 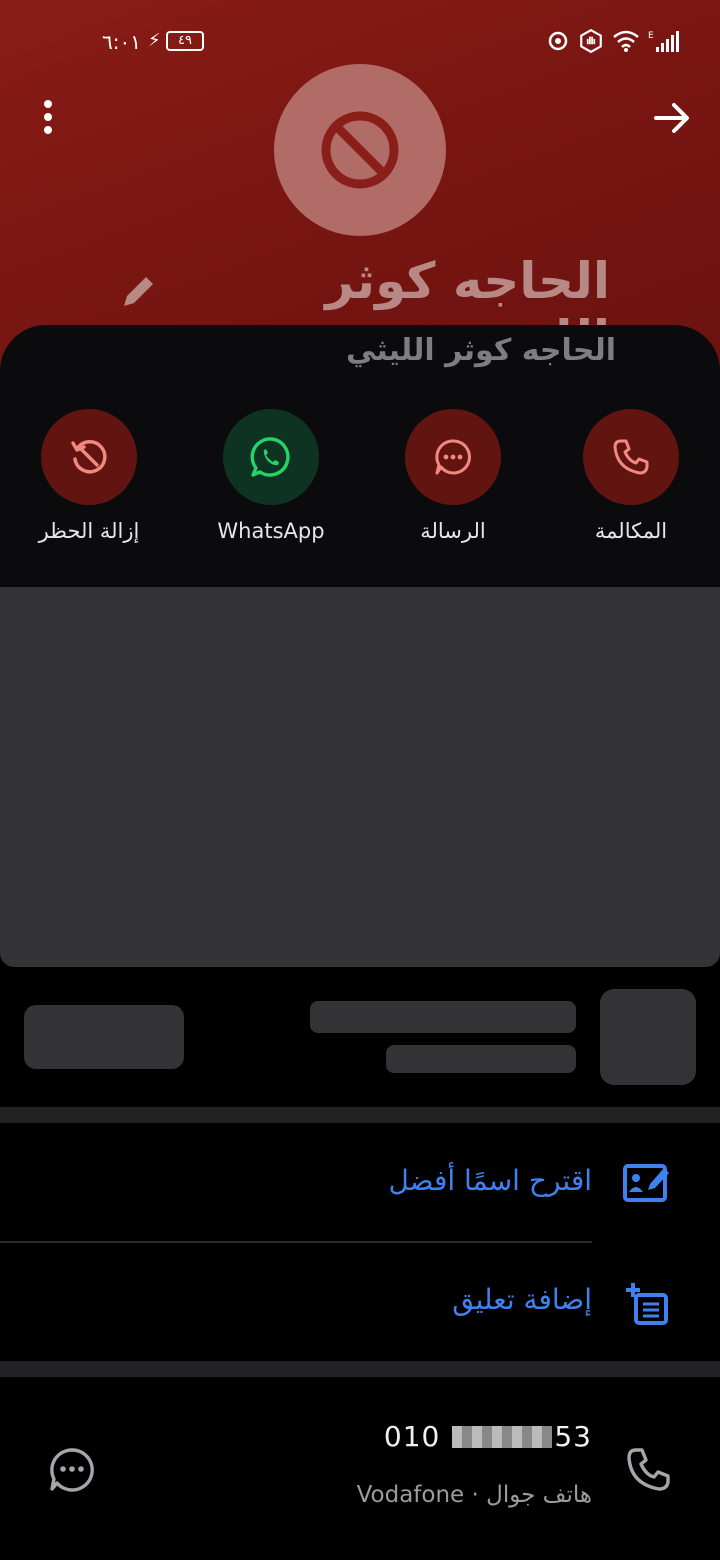 What do you see at coordinates (502, 1436) in the screenshot?
I see `phone-number-redacted` at bounding box center [502, 1436].